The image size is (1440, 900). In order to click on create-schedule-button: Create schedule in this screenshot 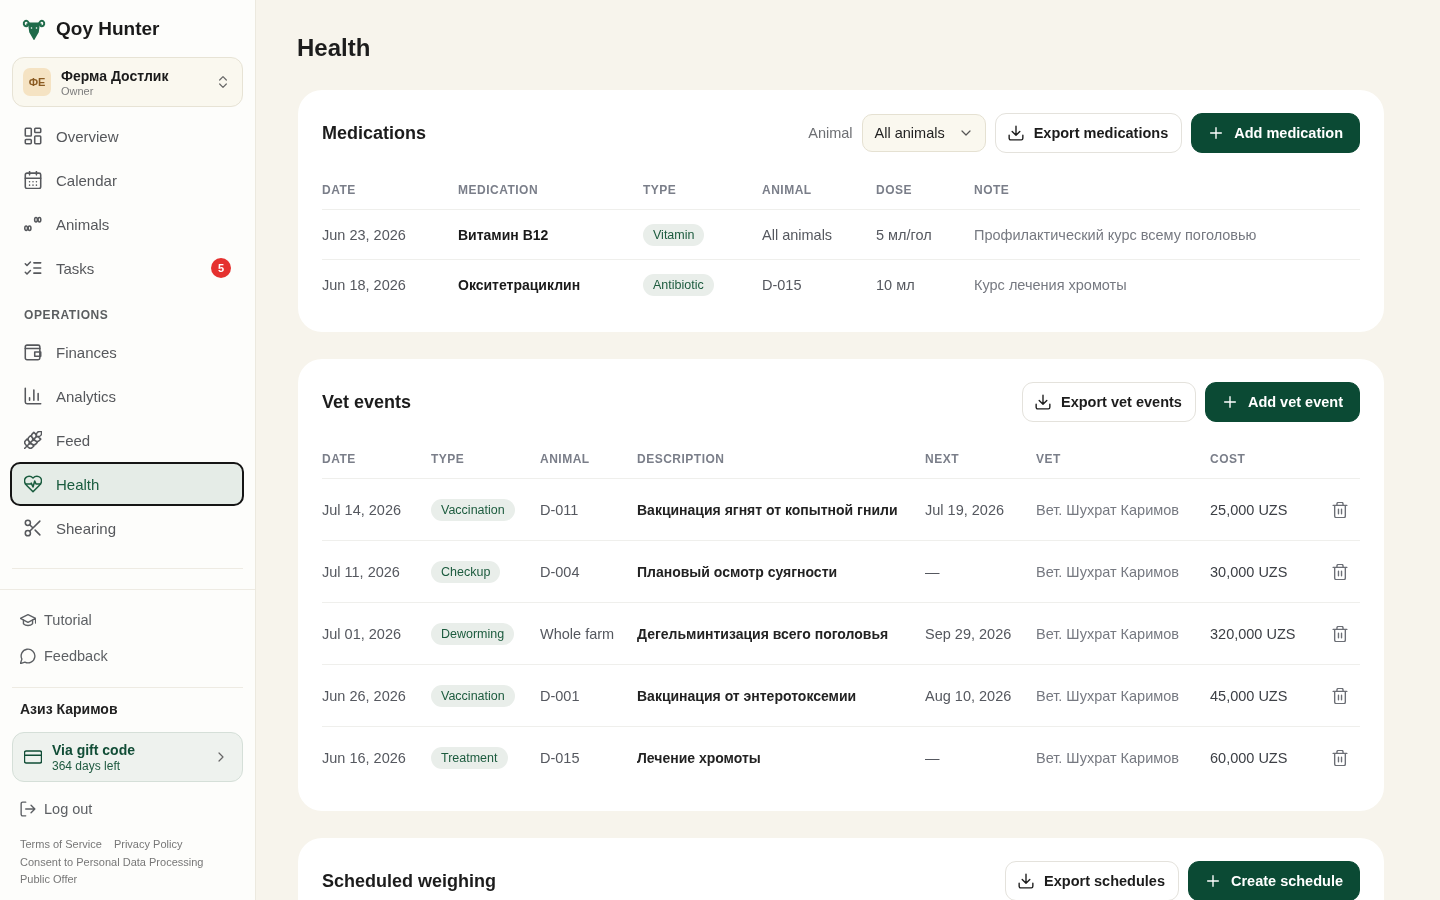, I will do `click(1273, 880)`.